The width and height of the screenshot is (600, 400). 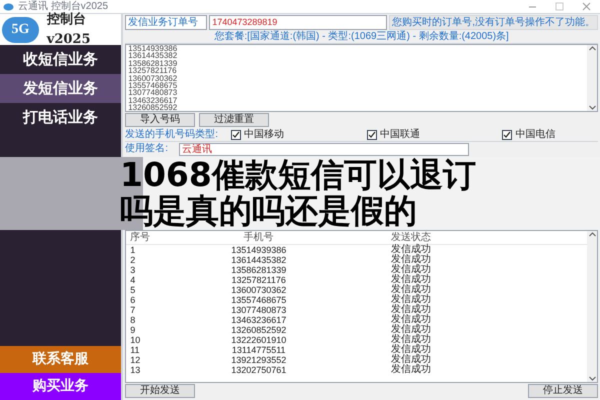 I want to click on table-cell-text: 4, so click(x=132, y=280).